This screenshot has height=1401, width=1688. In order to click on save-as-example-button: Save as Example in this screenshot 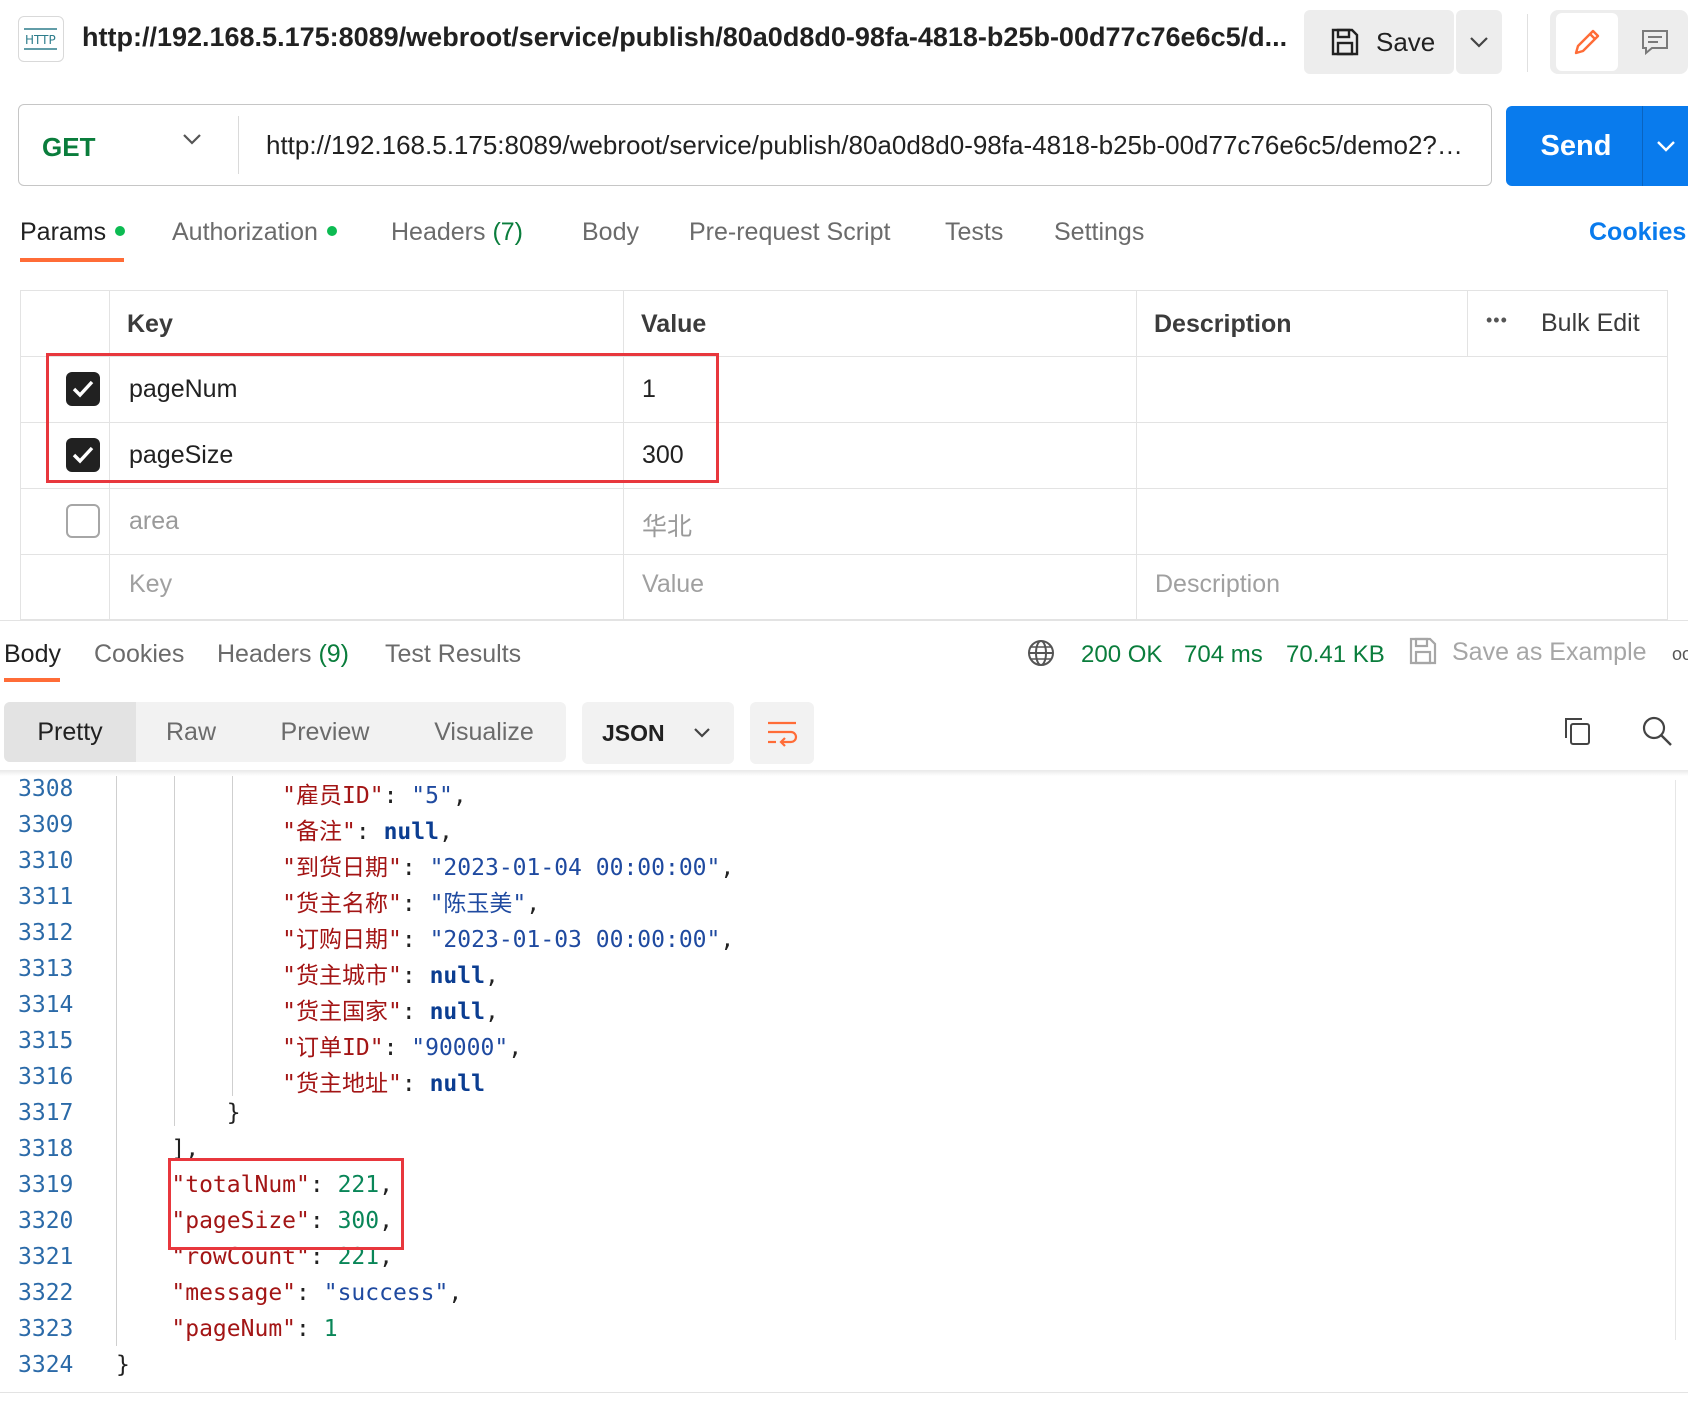, I will do `click(1549, 652)`.